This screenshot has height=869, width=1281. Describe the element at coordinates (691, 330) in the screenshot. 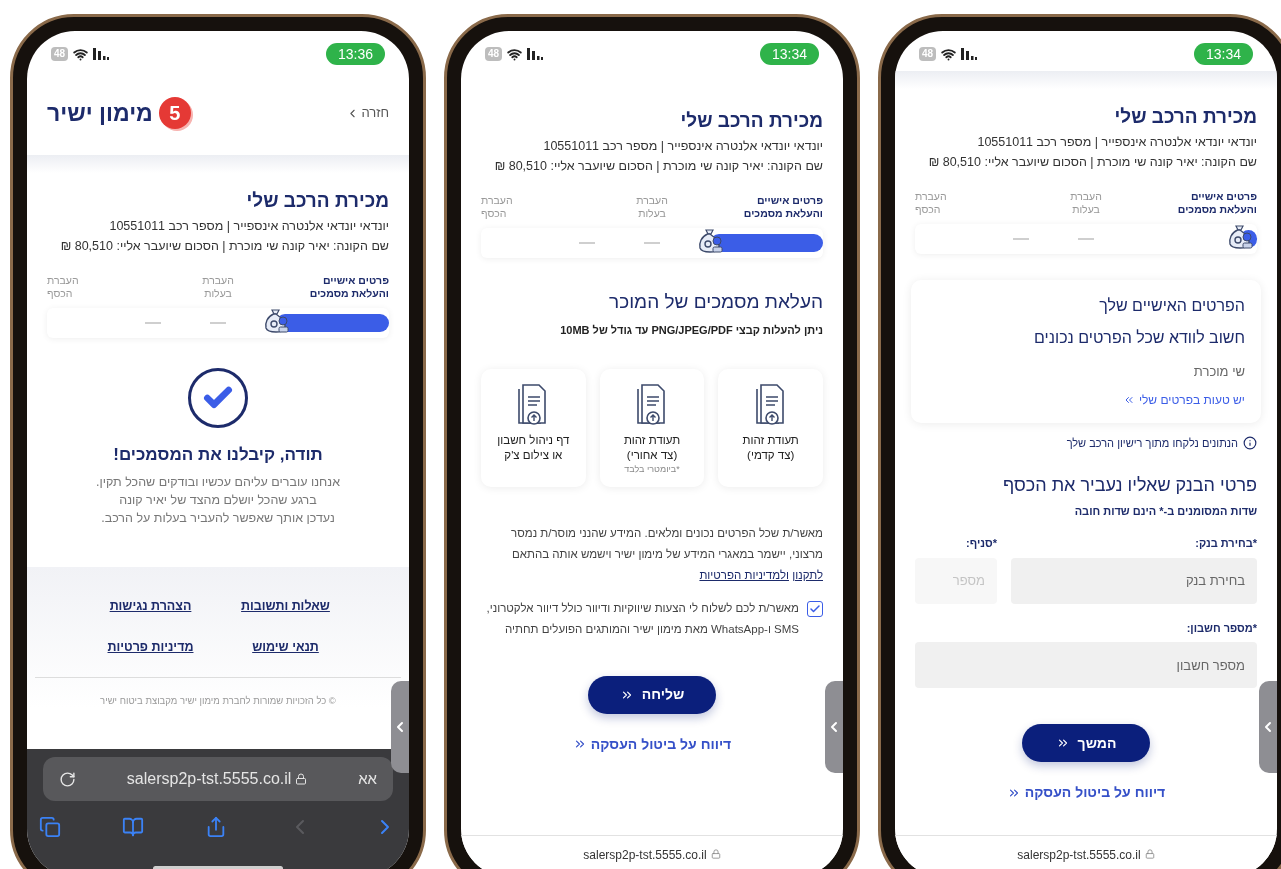

I see `upload-note: ניתן להעלות קבצי PNG/JPEG/PDF עד גודל של 10MB` at that location.